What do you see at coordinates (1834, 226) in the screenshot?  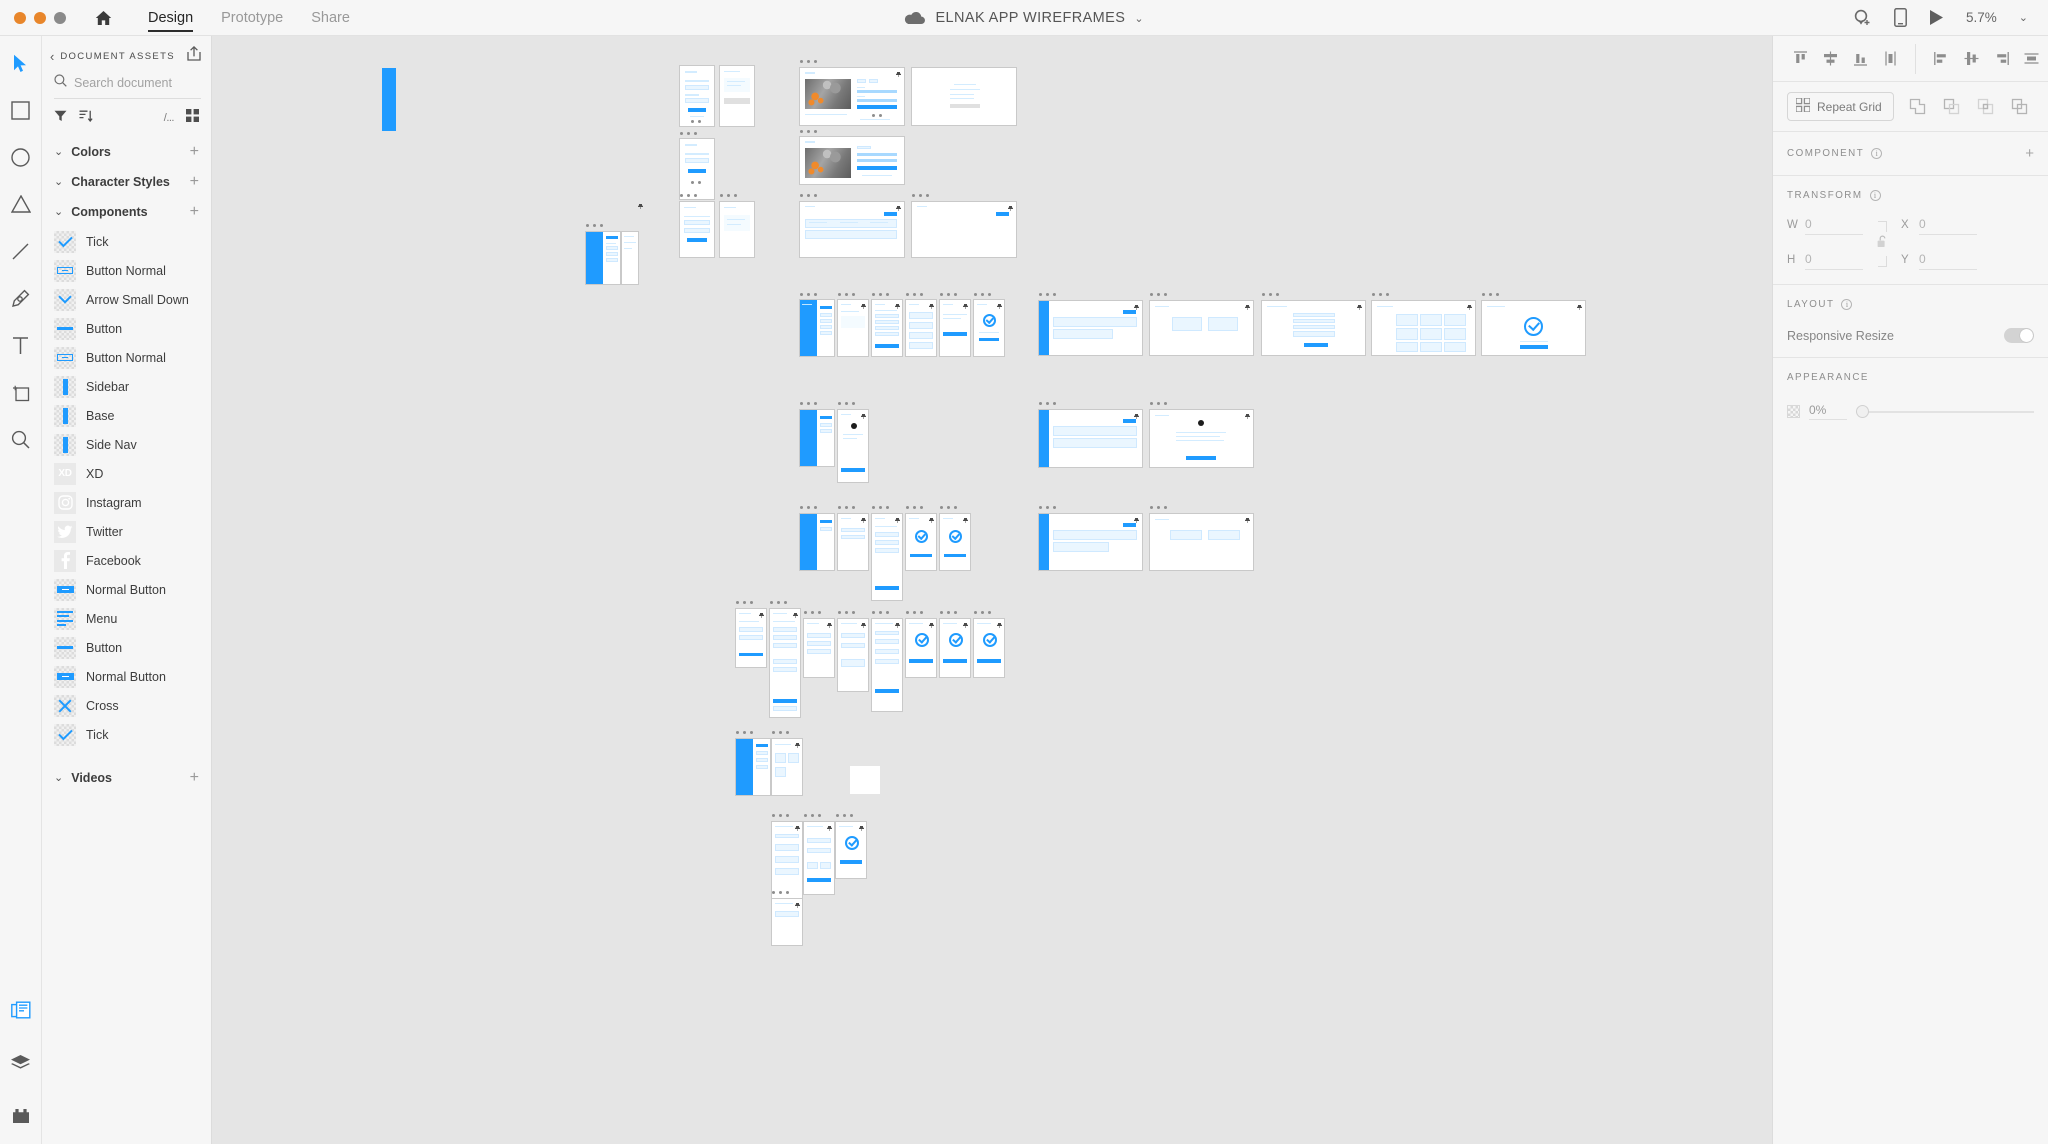 I see `width-input` at bounding box center [1834, 226].